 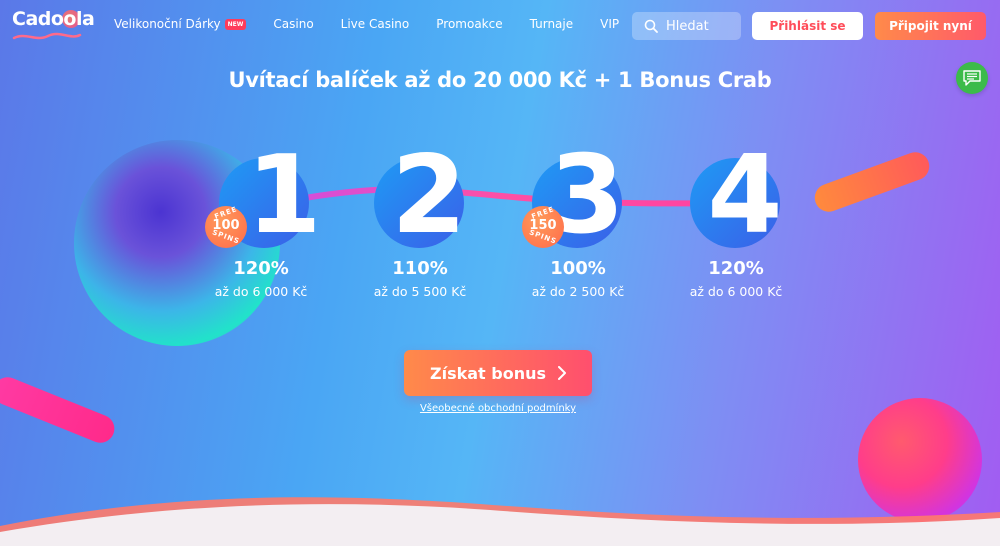 What do you see at coordinates (167, 24) in the screenshot?
I see `nav-item-label: Velikonoční Dárky` at bounding box center [167, 24].